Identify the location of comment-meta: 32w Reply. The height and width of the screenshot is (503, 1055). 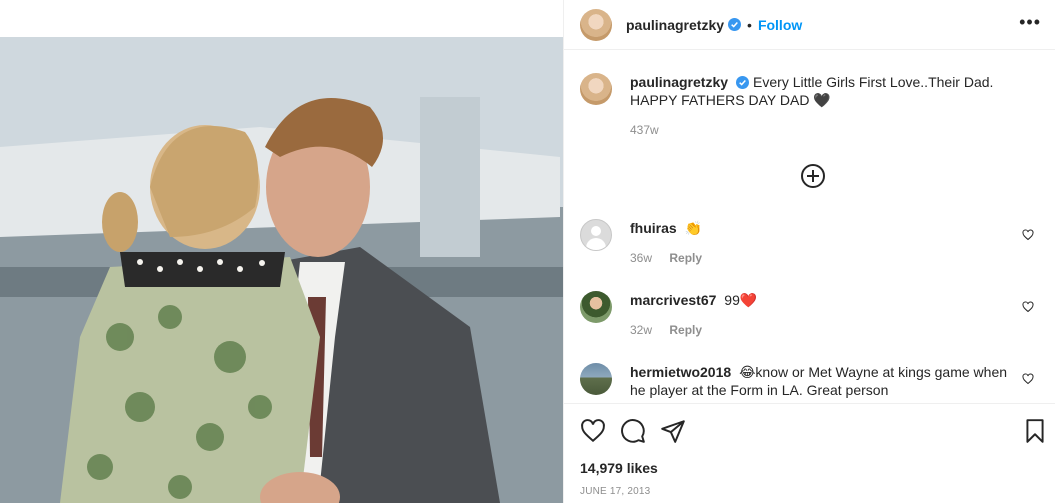
(693, 330).